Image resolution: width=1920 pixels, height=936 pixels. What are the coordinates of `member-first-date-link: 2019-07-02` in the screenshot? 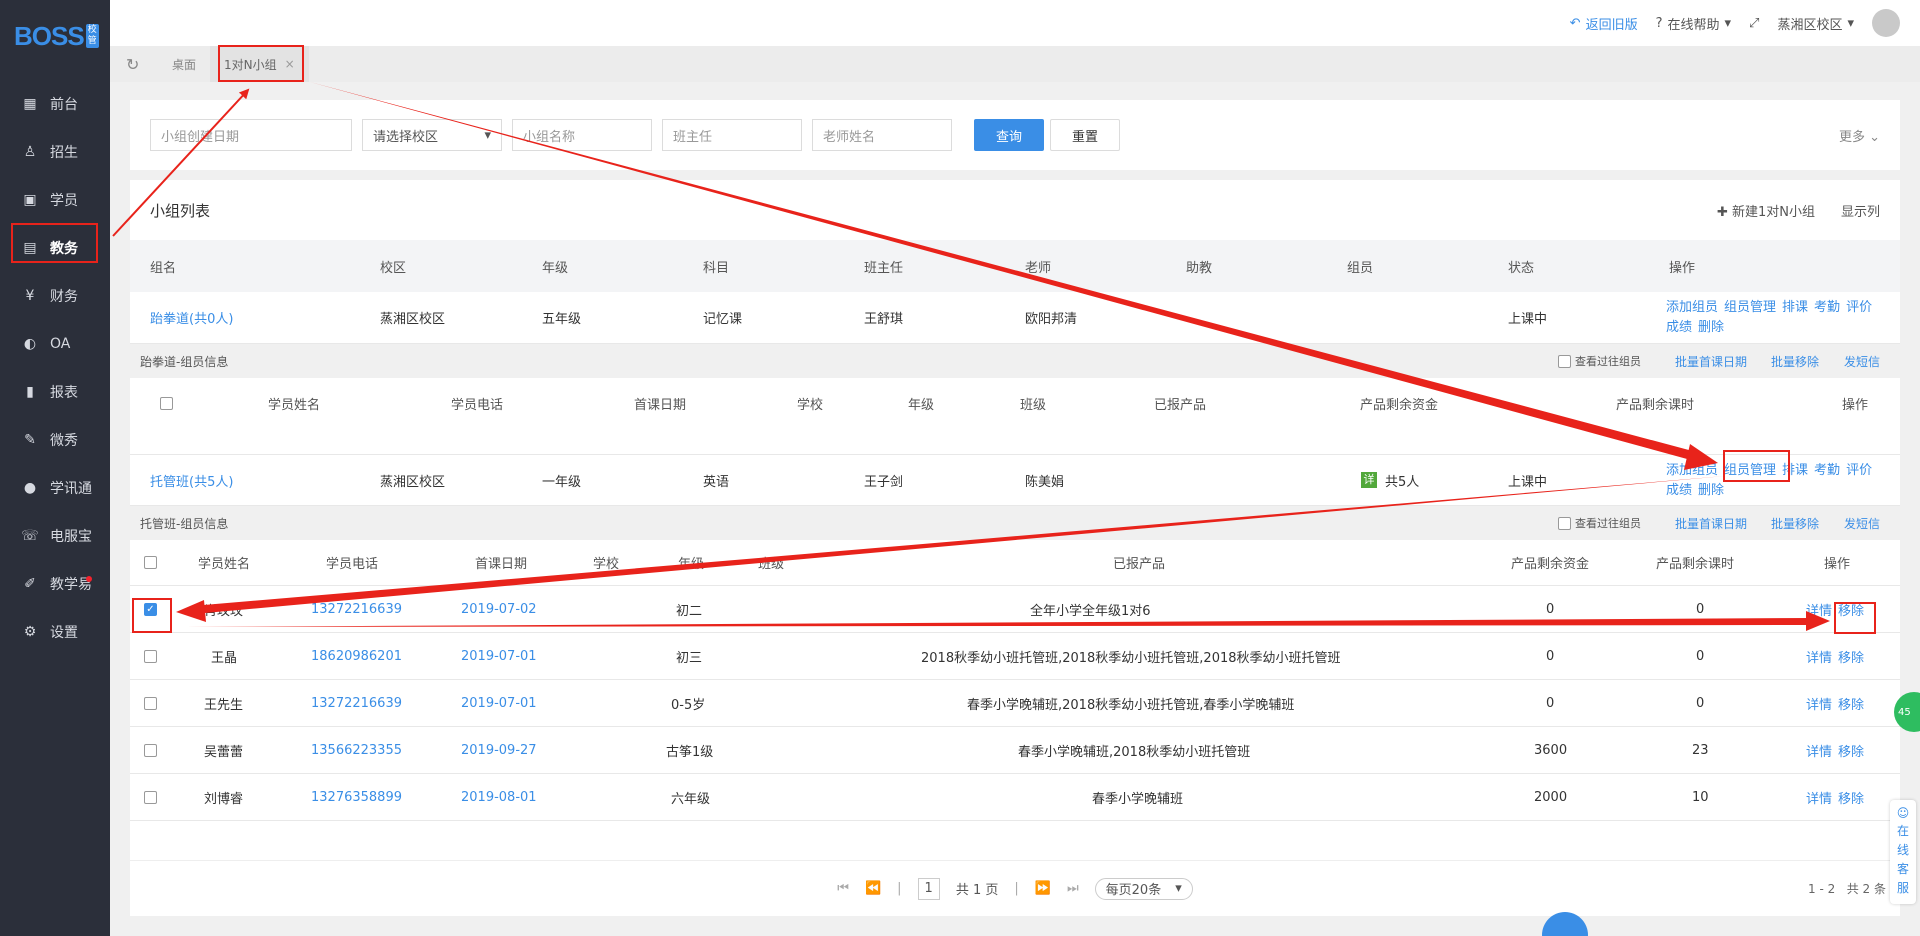 It's located at (499, 609).